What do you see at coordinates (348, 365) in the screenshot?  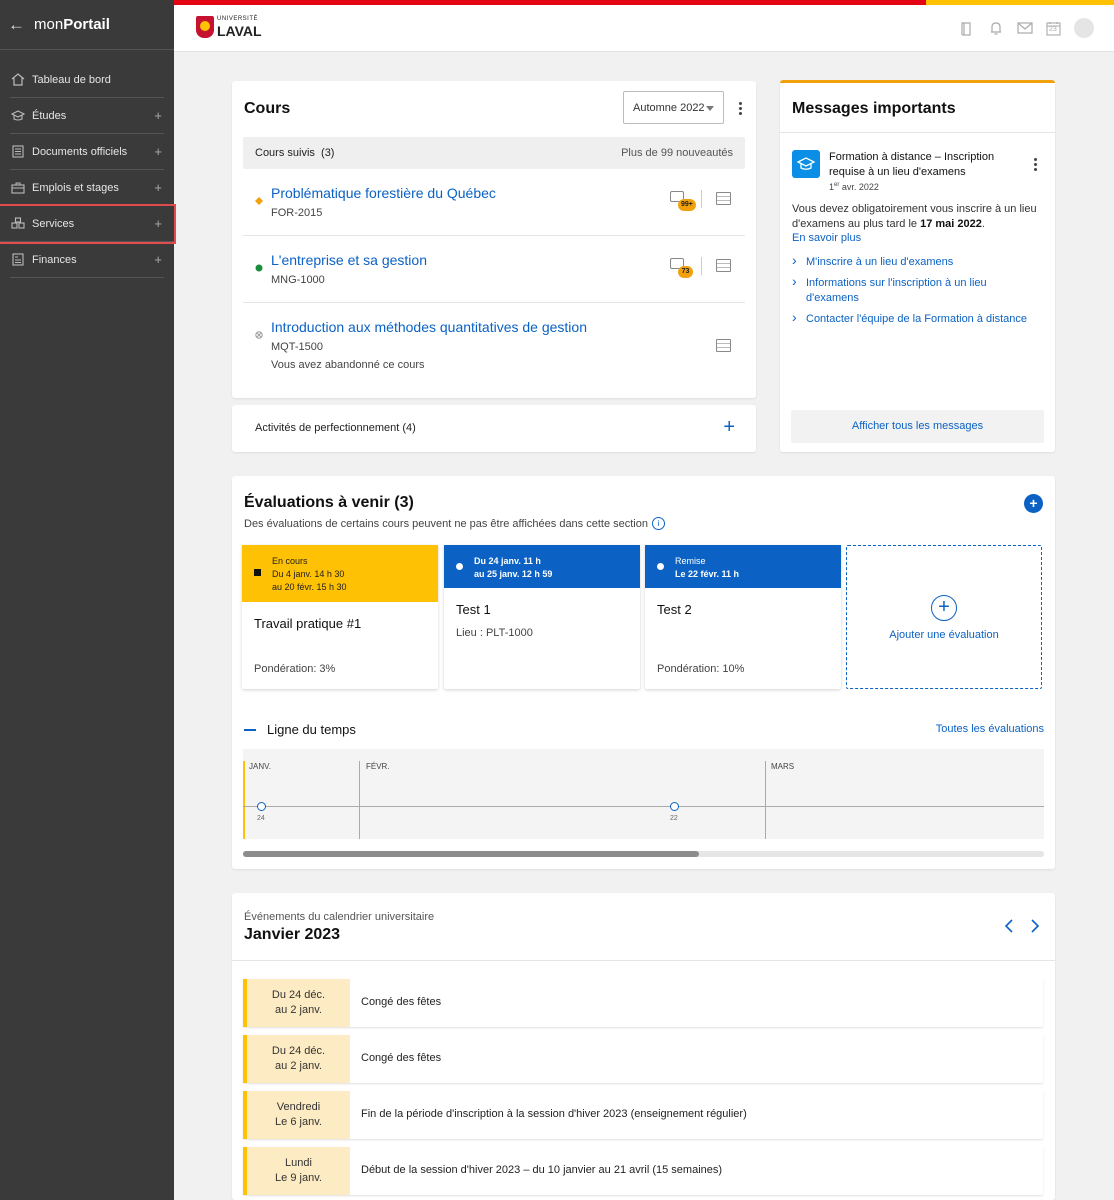 I see `course-note: Vous avez abandonné ce cours` at bounding box center [348, 365].